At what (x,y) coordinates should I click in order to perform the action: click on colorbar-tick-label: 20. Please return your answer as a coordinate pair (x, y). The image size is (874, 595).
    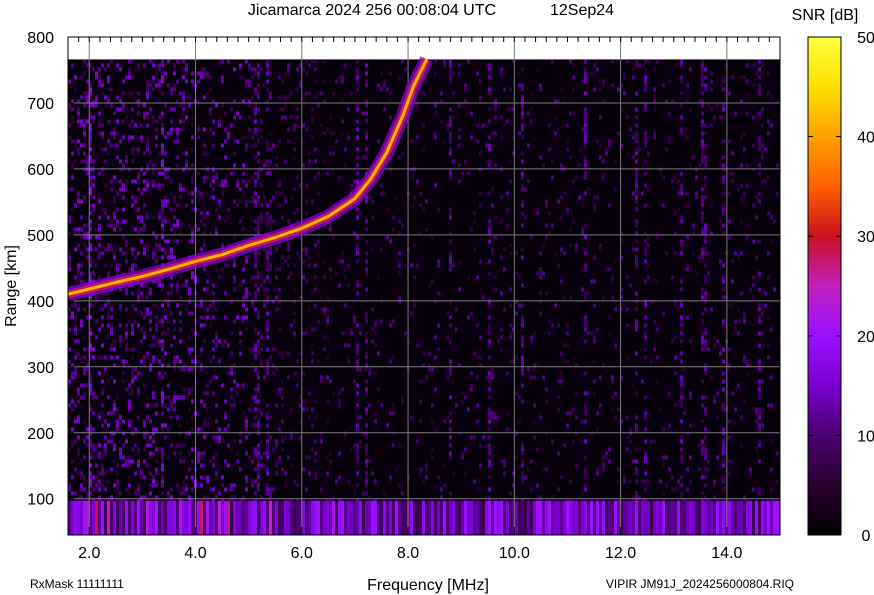
    Looking at the image, I should click on (865, 337).